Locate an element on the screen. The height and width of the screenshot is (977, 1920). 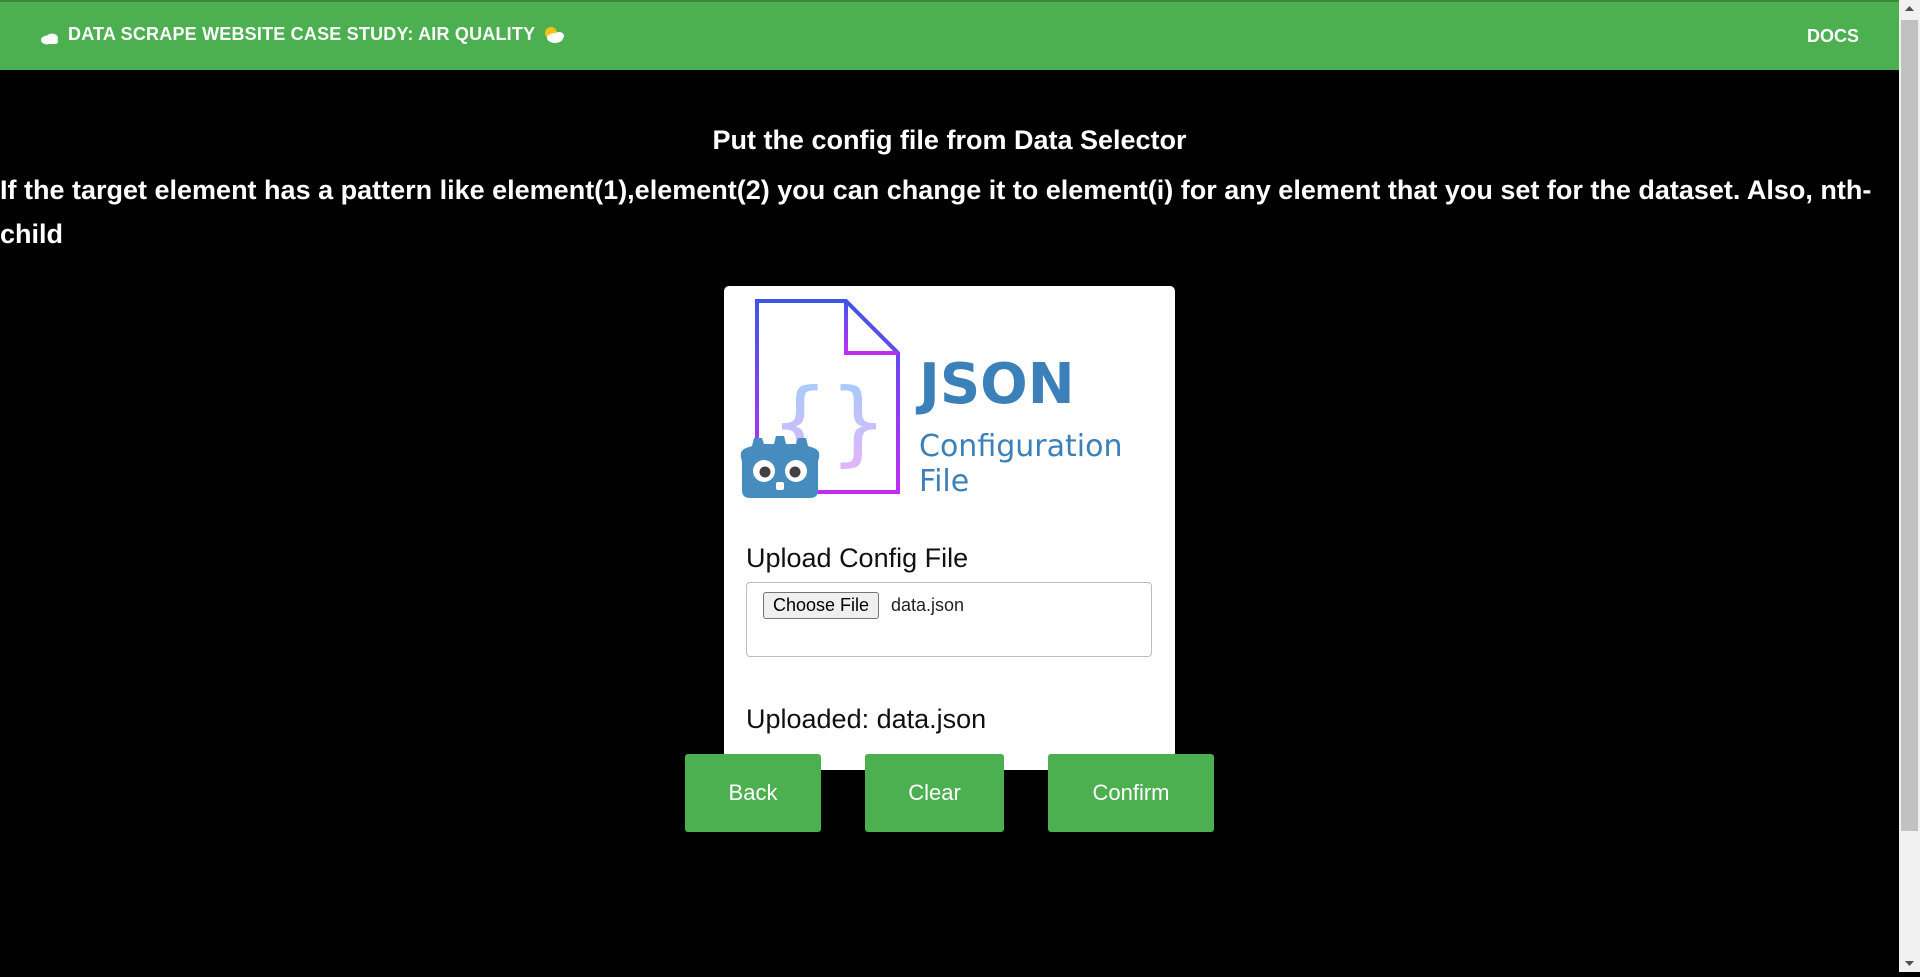
docs-link: DOCS is located at coordinates (1833, 36).